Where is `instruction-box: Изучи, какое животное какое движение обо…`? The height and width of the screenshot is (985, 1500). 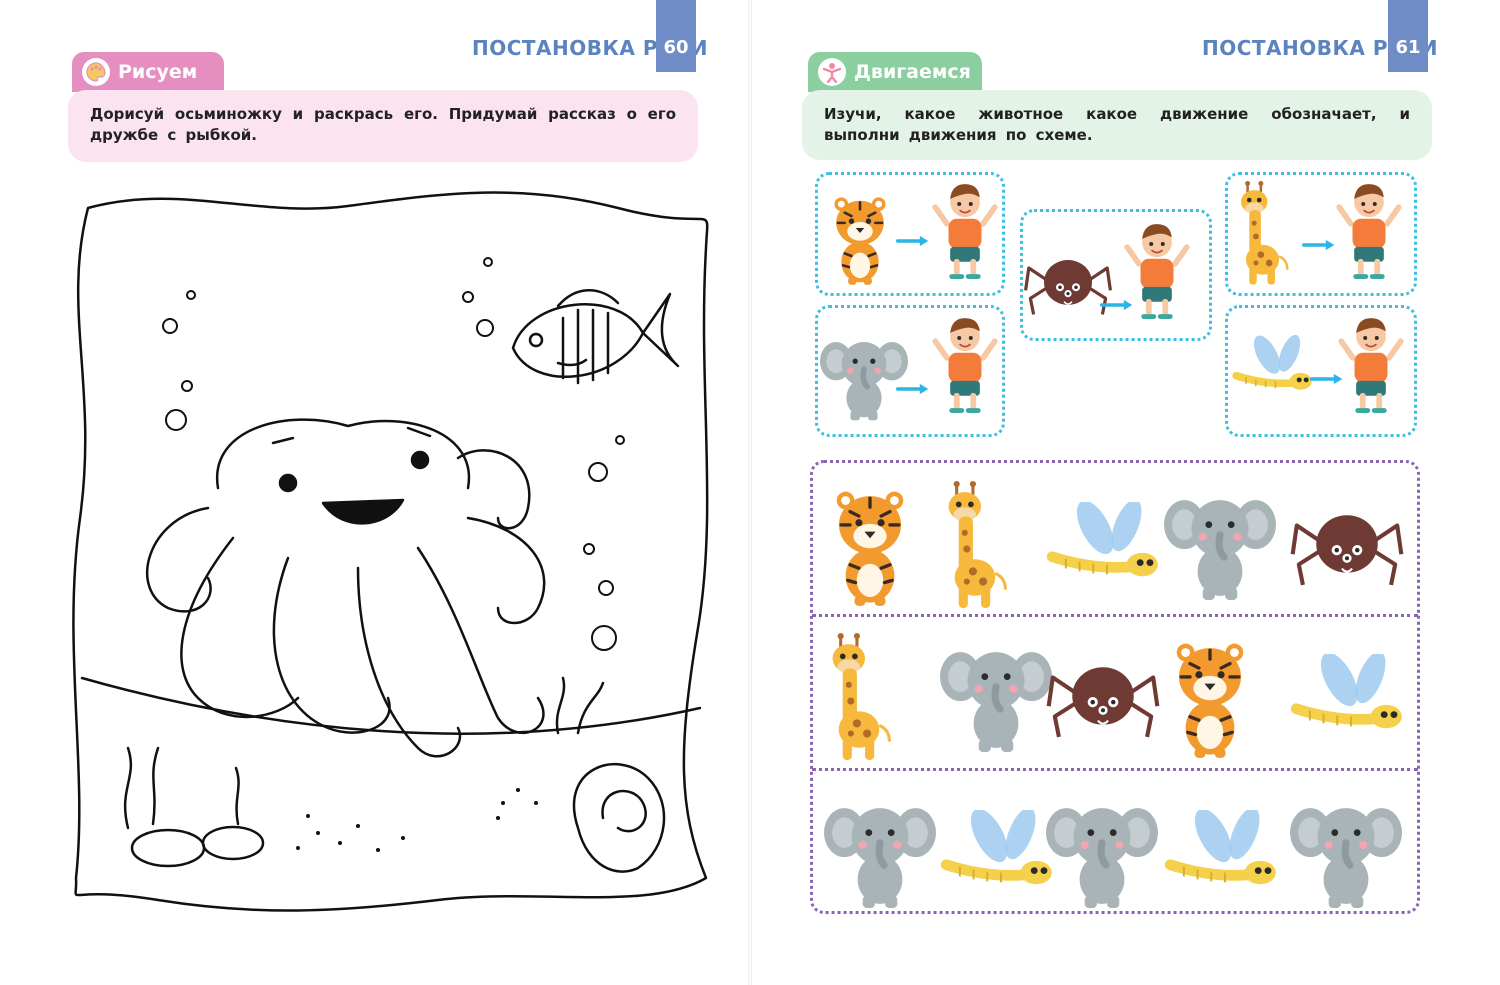 instruction-box: Изучи, какое животное какое движение обо… is located at coordinates (1117, 125).